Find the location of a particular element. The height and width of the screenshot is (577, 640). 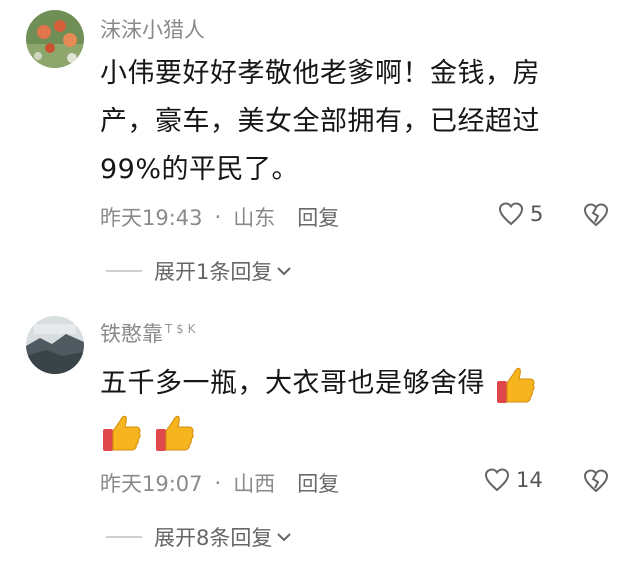

comment-meta: 昨天19:43 · 山东 回复 is located at coordinates (219, 217).